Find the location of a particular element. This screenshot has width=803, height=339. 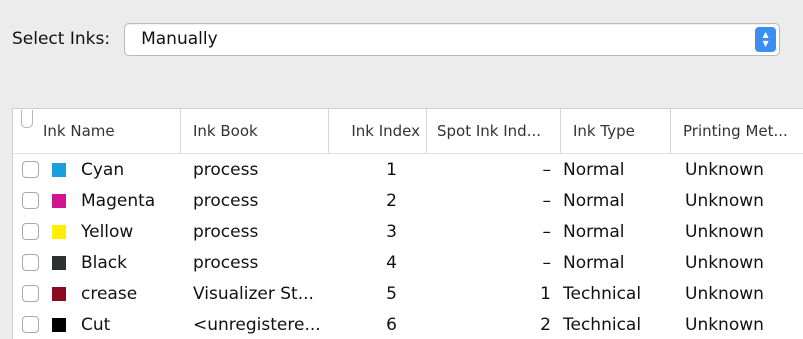

cell-ink-name: Cyan is located at coordinates (97, 169).